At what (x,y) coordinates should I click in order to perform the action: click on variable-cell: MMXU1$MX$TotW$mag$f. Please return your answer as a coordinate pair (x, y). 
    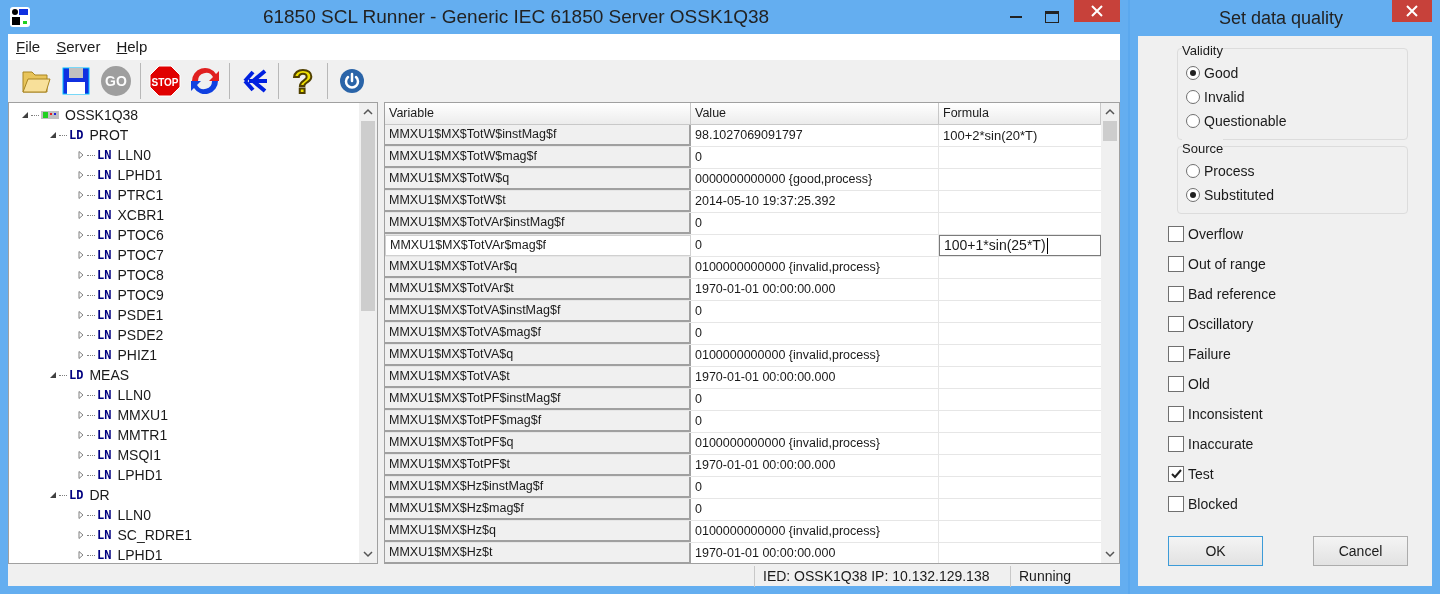
    Looking at the image, I should click on (538, 158).